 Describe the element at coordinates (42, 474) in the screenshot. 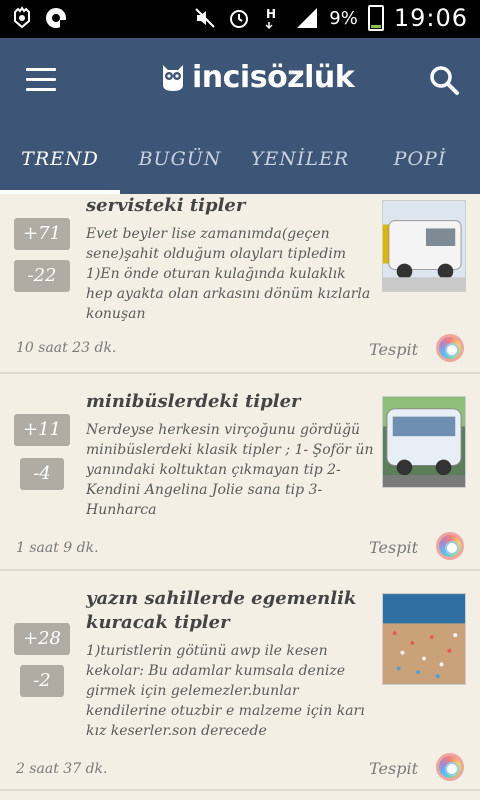

I see `downvote-button: -4` at that location.